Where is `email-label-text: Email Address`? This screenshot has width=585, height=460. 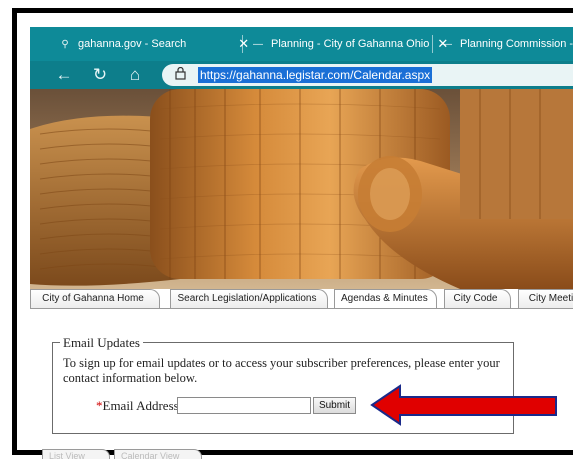 email-label-text: Email Address is located at coordinates (140, 405).